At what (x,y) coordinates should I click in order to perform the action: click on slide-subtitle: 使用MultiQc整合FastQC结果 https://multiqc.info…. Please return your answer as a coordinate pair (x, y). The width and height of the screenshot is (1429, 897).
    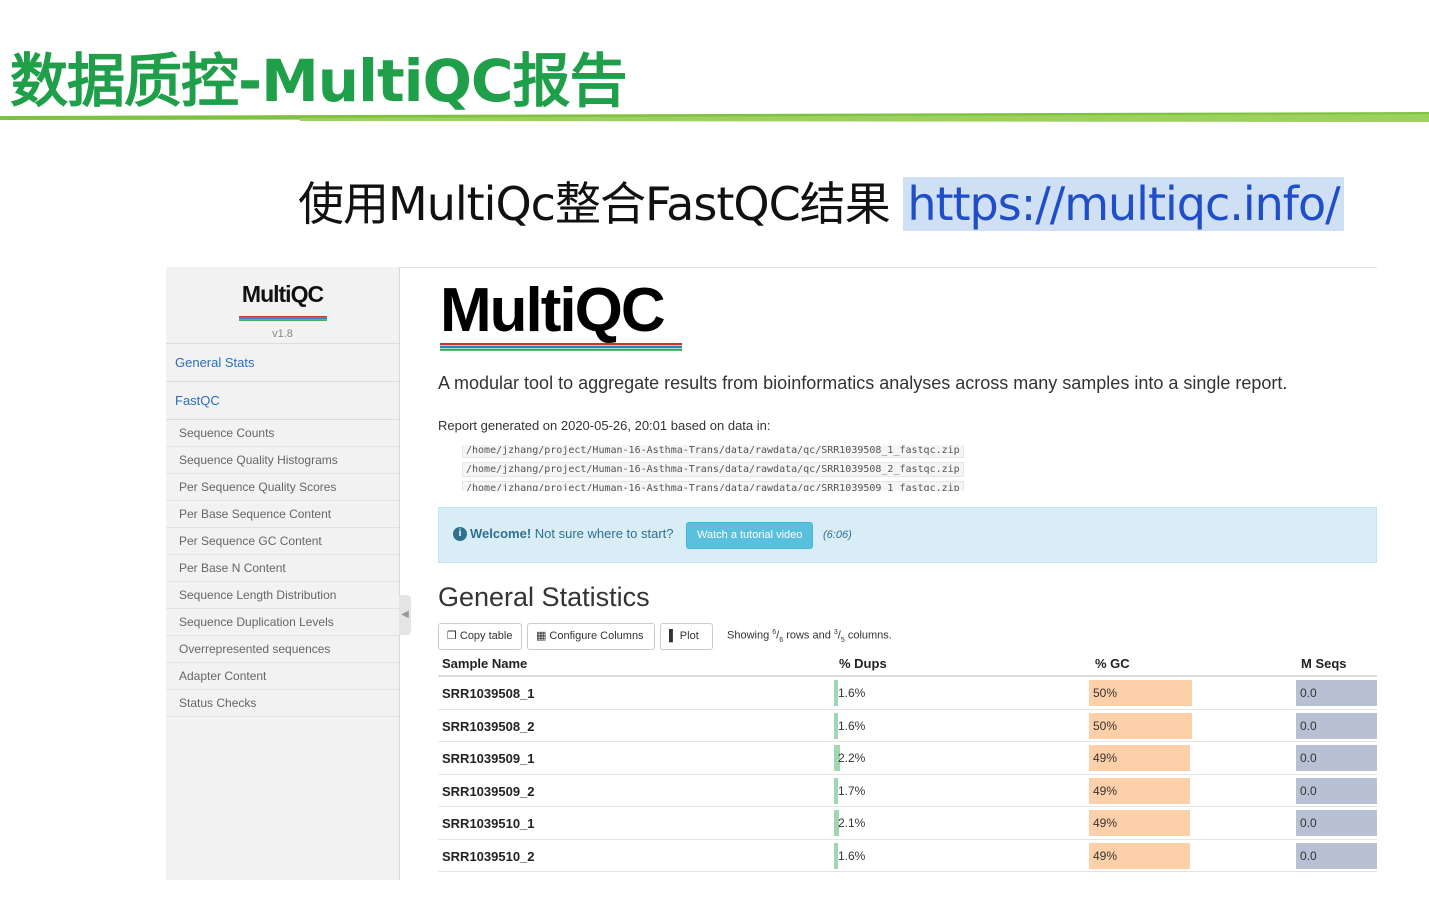
    Looking at the image, I should click on (821, 201).